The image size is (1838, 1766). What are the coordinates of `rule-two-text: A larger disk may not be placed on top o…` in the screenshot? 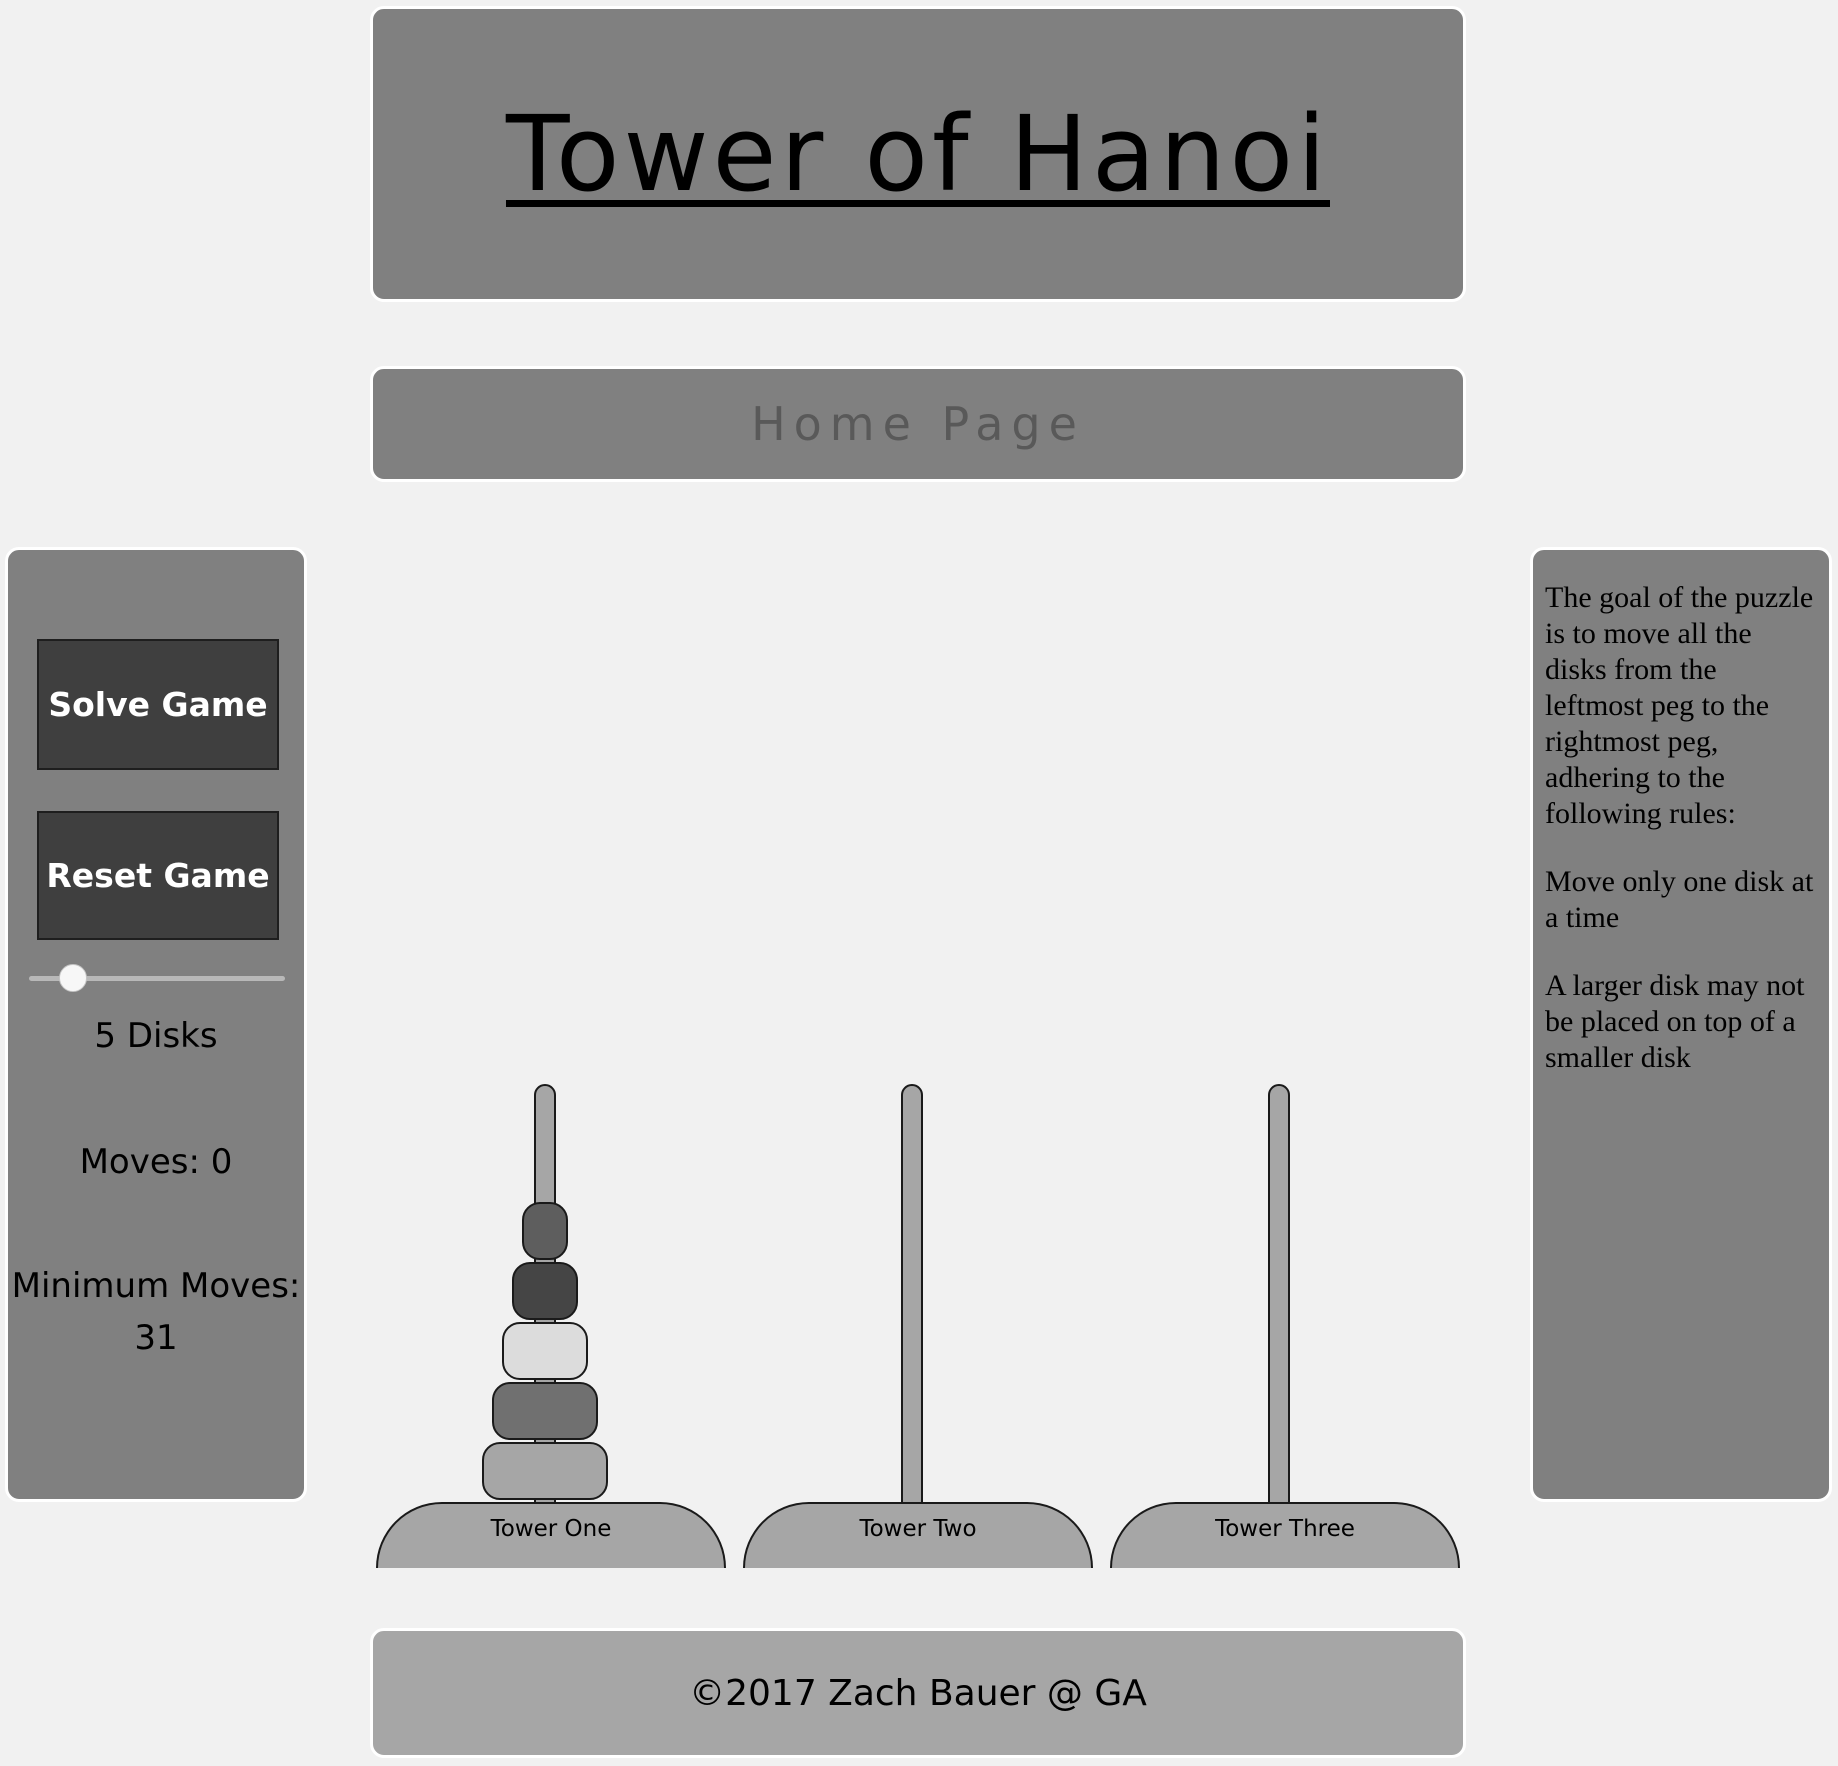 It's located at (1675, 1021).